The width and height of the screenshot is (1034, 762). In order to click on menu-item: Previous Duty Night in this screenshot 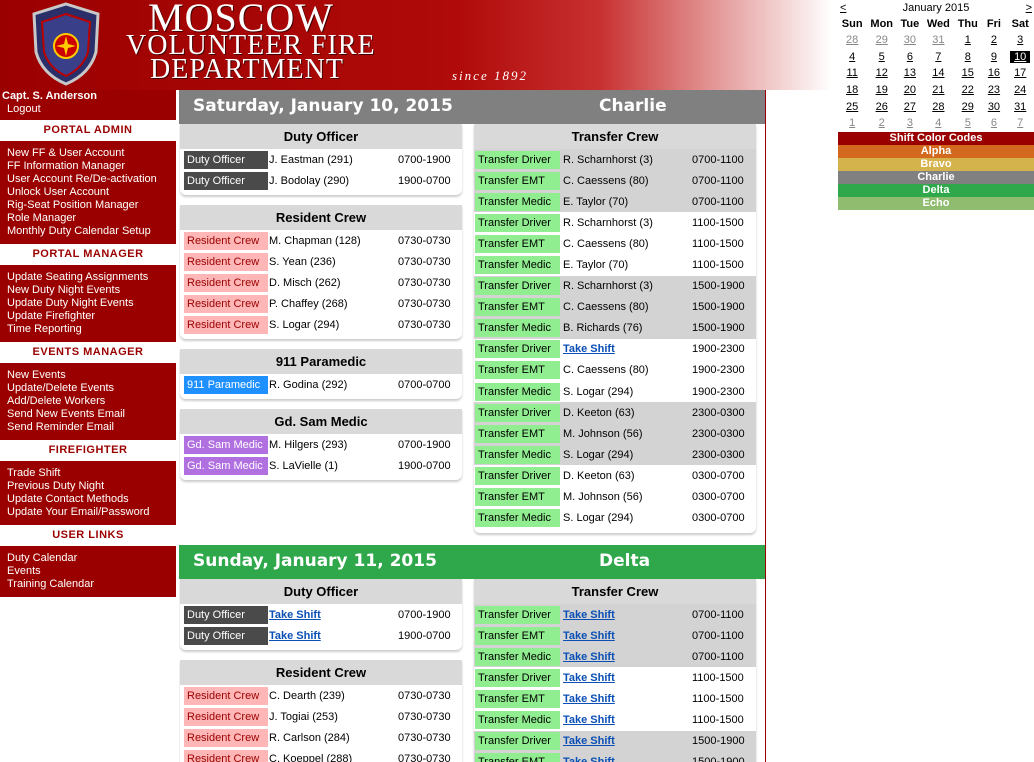, I will do `click(91, 486)`.